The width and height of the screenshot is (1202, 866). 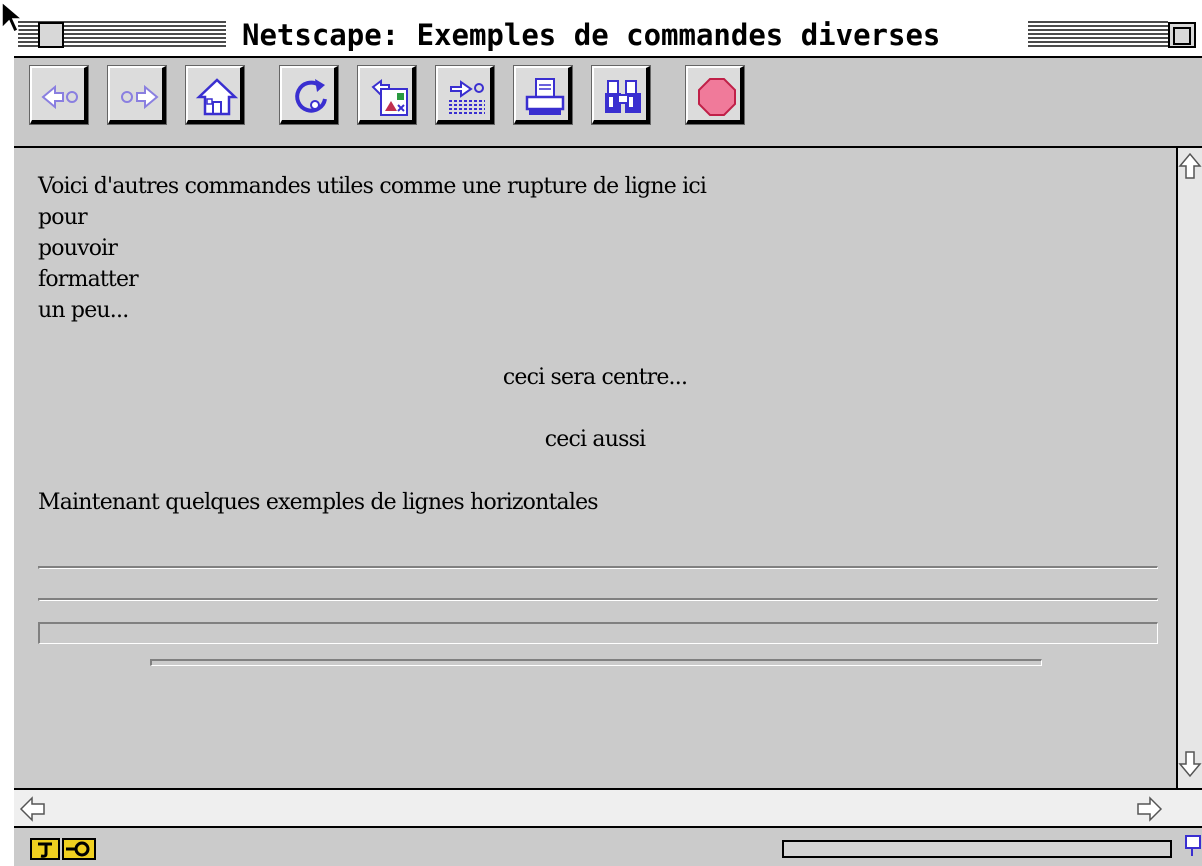 What do you see at coordinates (1190, 468) in the screenshot?
I see `vertical-scrollbar` at bounding box center [1190, 468].